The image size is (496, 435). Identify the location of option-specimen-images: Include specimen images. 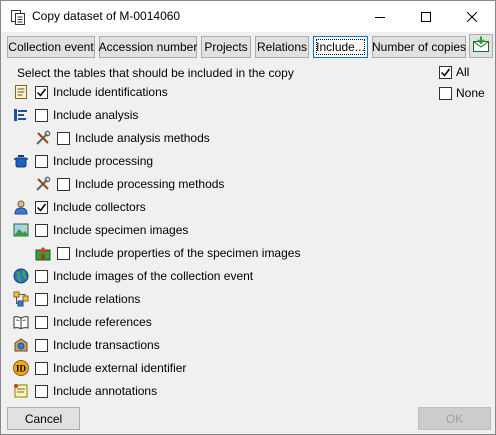
(100, 230).